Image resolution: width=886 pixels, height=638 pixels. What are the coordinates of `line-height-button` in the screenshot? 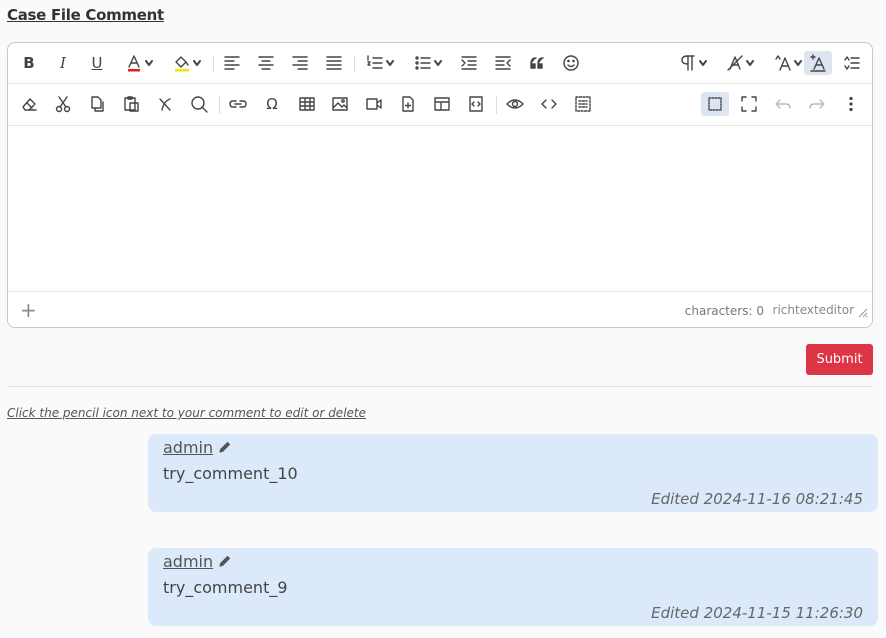 It's located at (852, 63).